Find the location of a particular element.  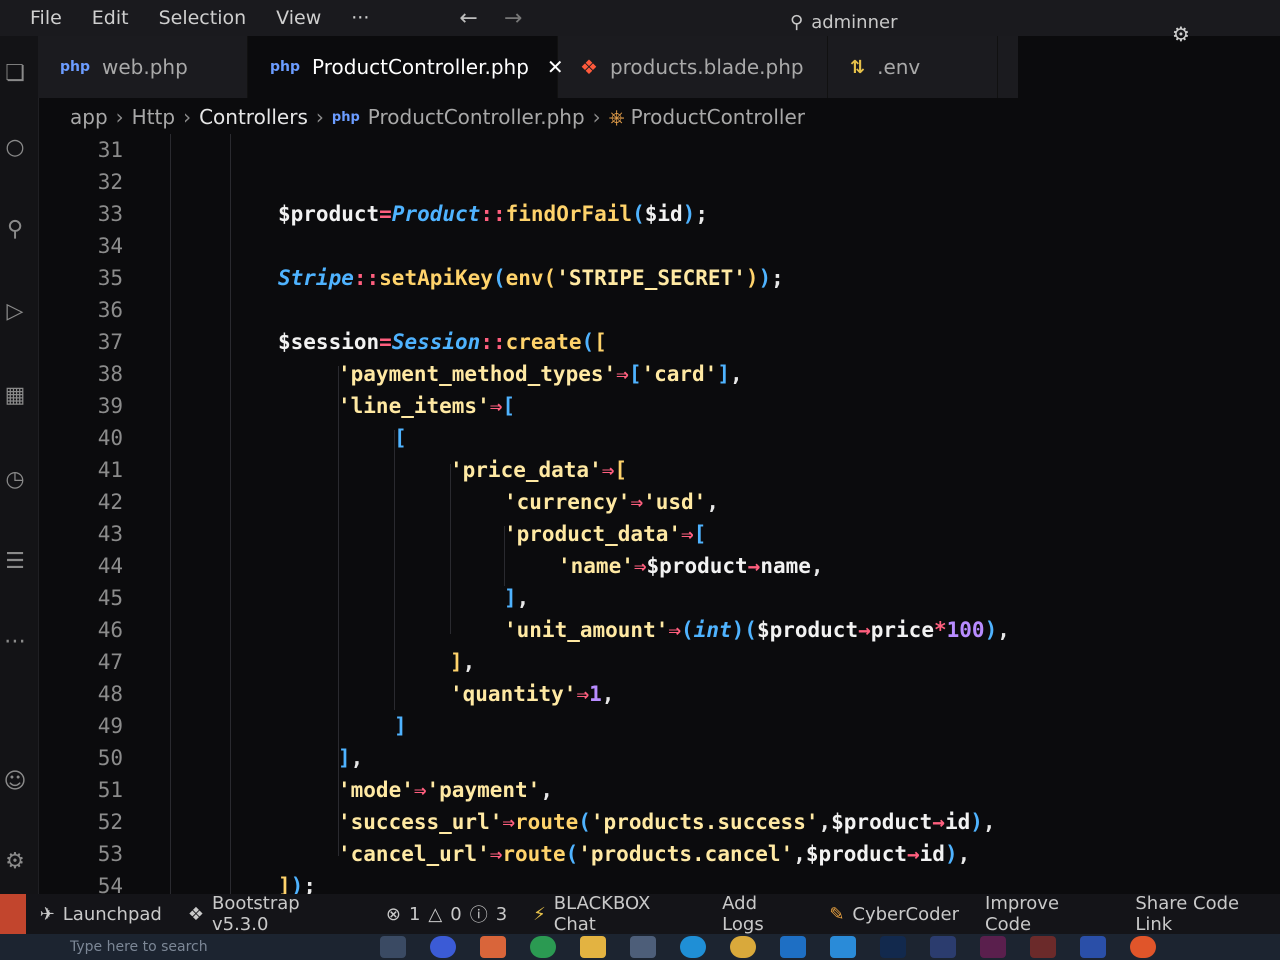

task-view-icon is located at coordinates (393, 947).